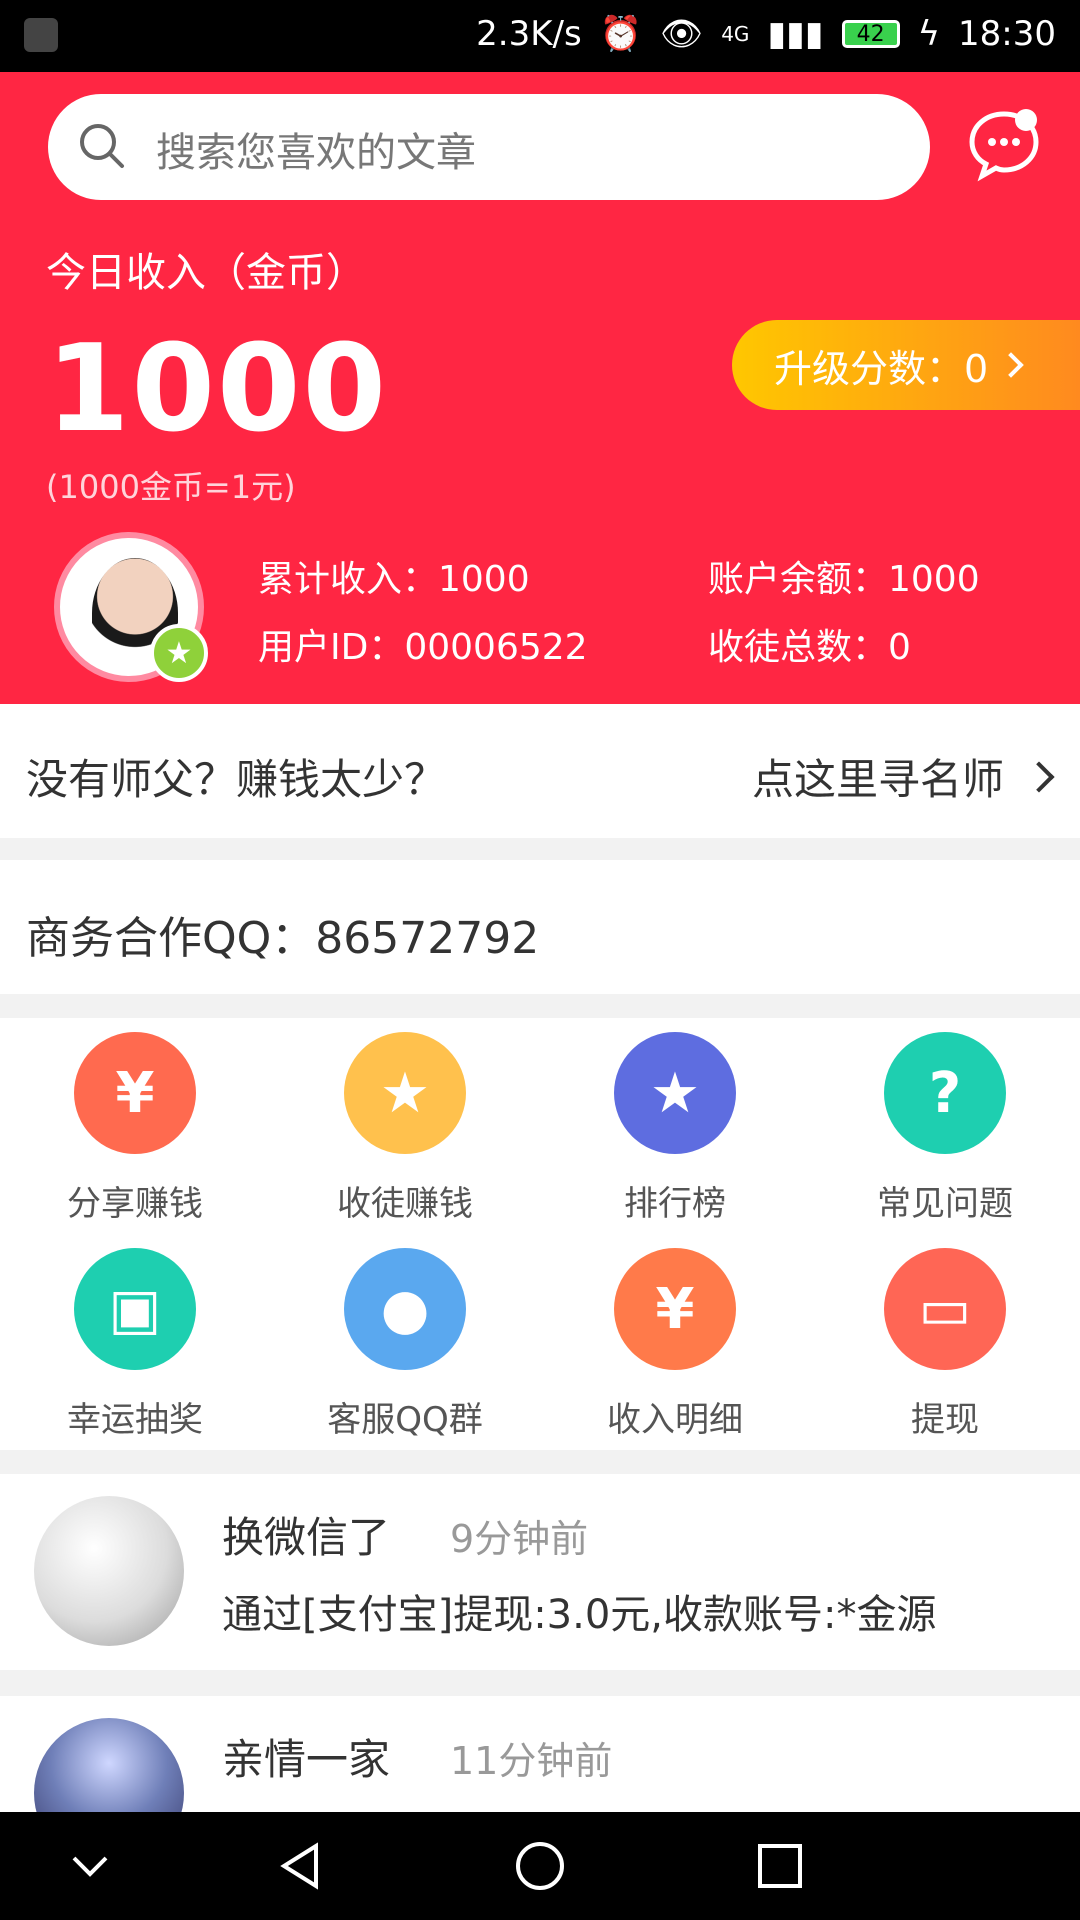 Image resolution: width=1080 pixels, height=1920 pixels. I want to click on battery-level: 42, so click(870, 34).